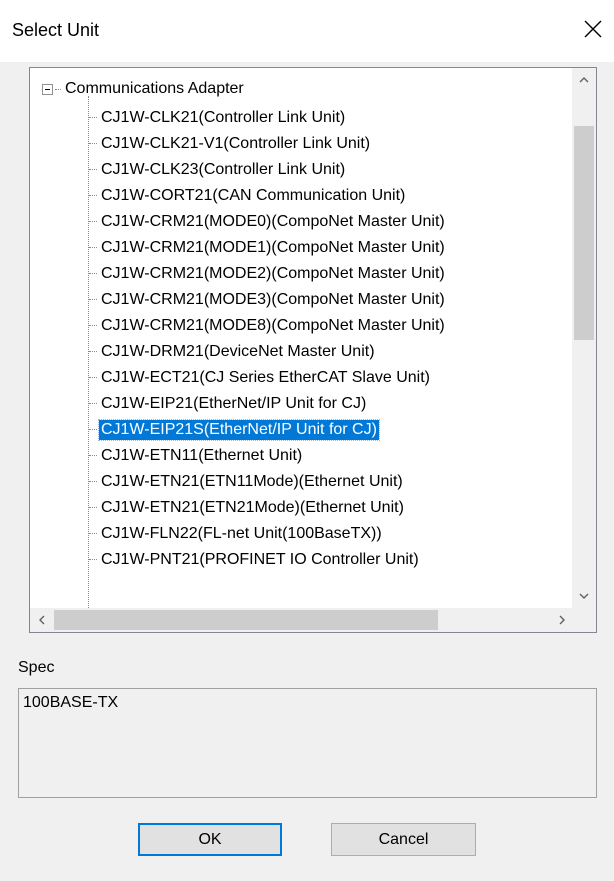  Describe the element at coordinates (273, 247) in the screenshot. I see `tree-item-label: CJ1W-CRM21(MODE1)(CompoNet Master Unit)` at that location.